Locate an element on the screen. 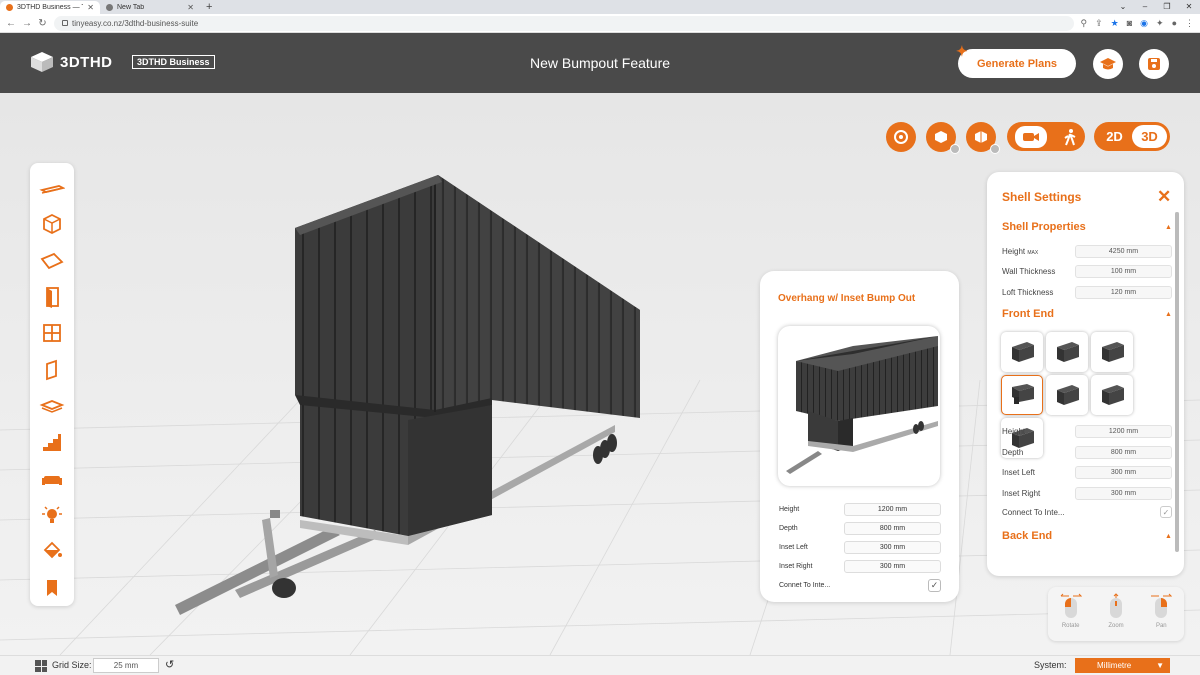  wall-thickness-row: Wall Thickness 100 mm is located at coordinates (1087, 271).